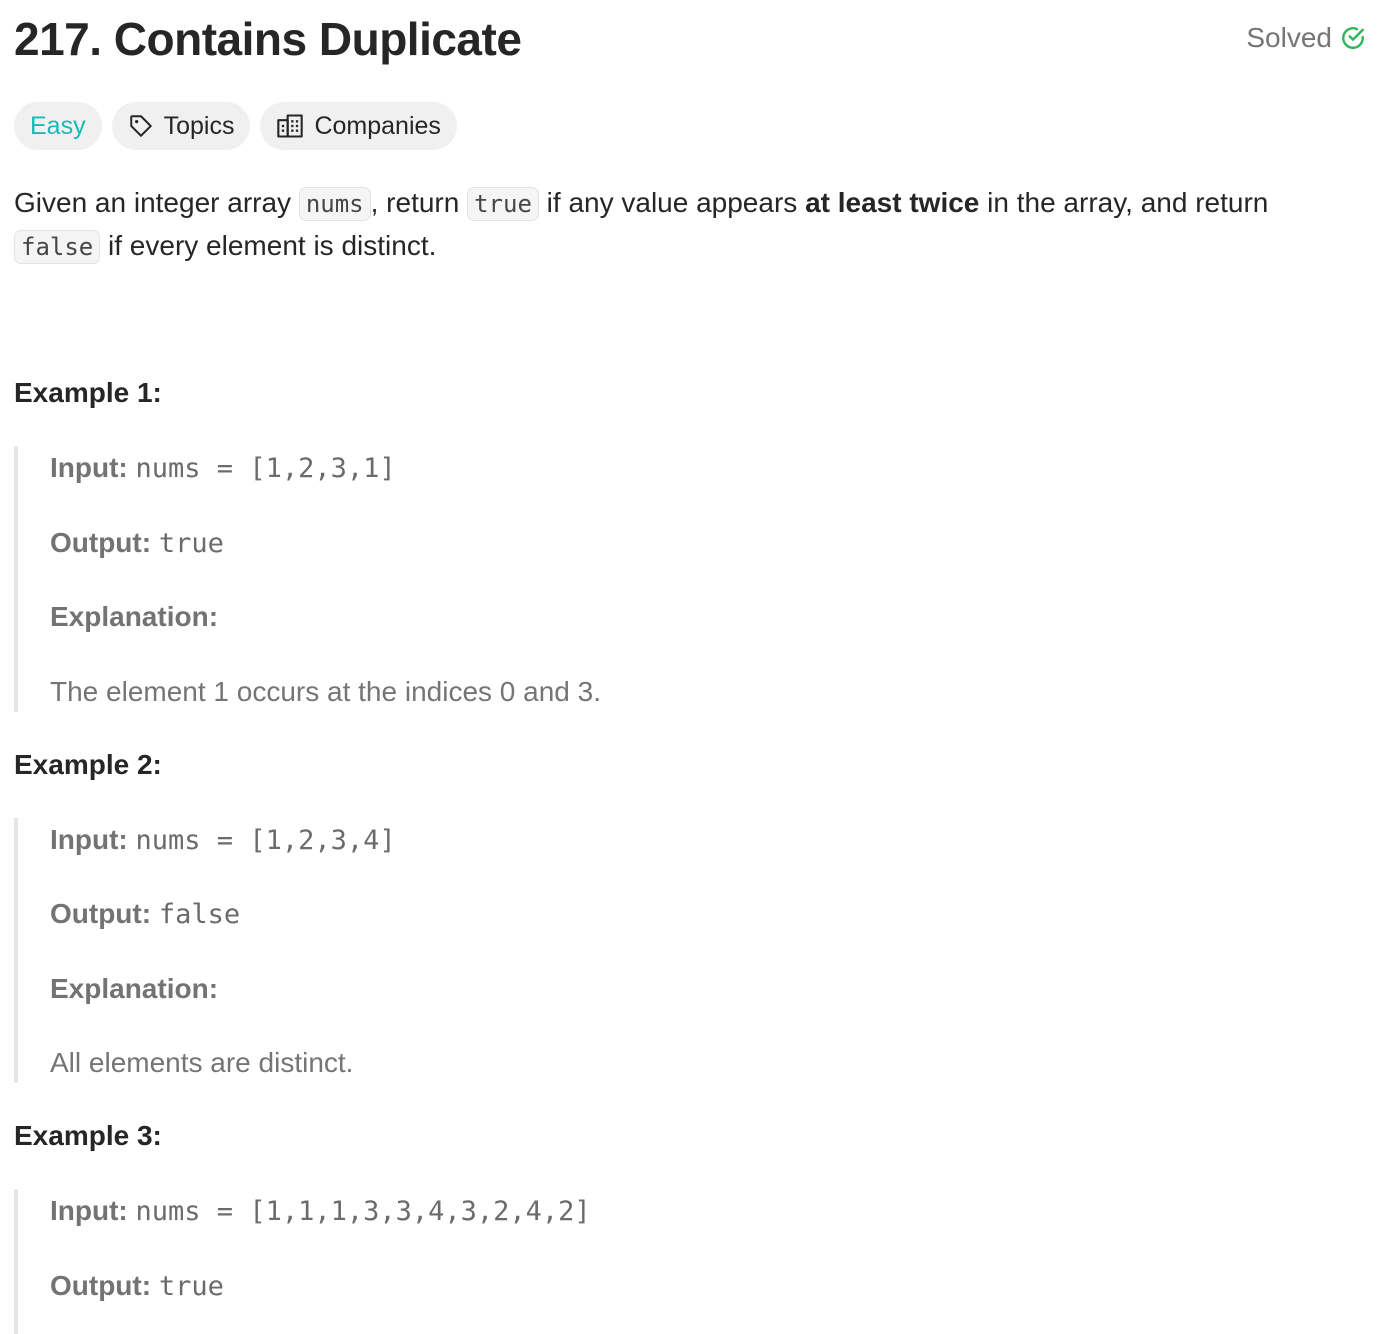  Describe the element at coordinates (690, 40) in the screenshot. I see `problem-header: 217. Contains Duplicate Solved` at that location.